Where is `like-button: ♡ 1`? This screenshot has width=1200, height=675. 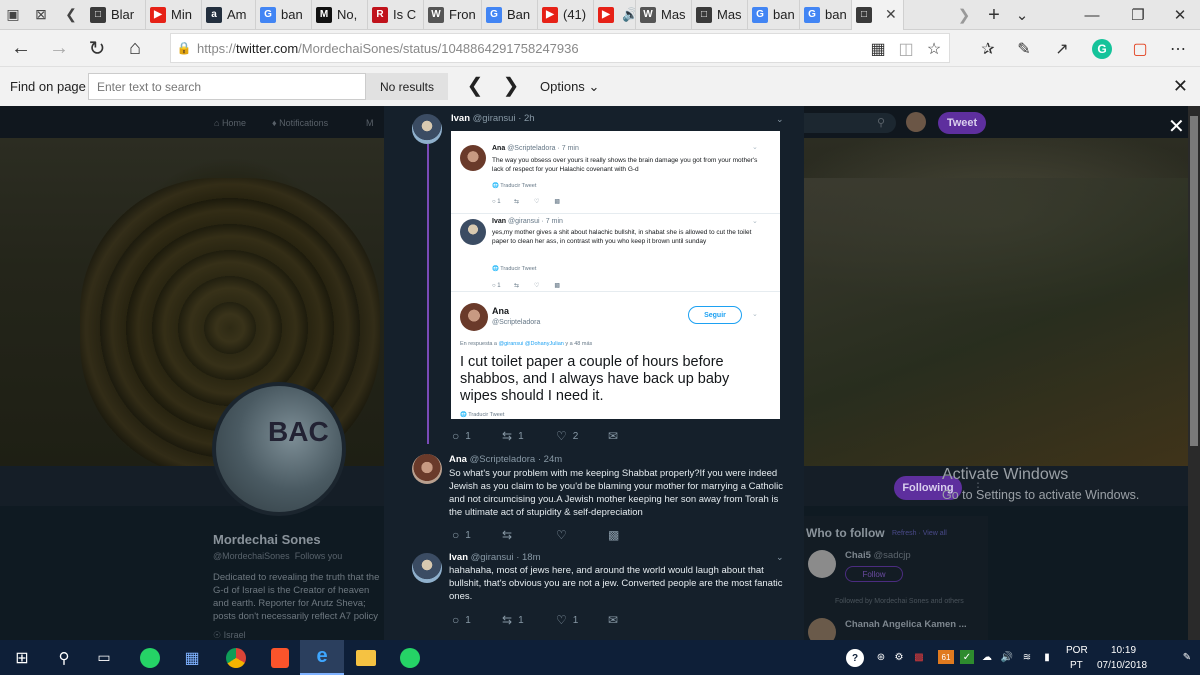 like-button: ♡ 1 is located at coordinates (567, 620).